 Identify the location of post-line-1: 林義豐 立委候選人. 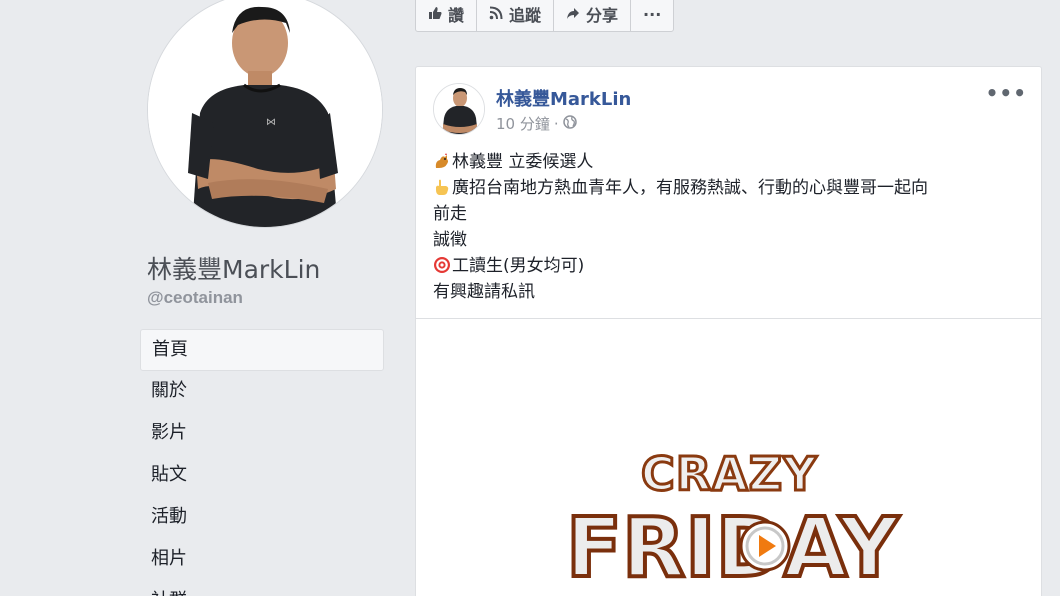
(730, 162).